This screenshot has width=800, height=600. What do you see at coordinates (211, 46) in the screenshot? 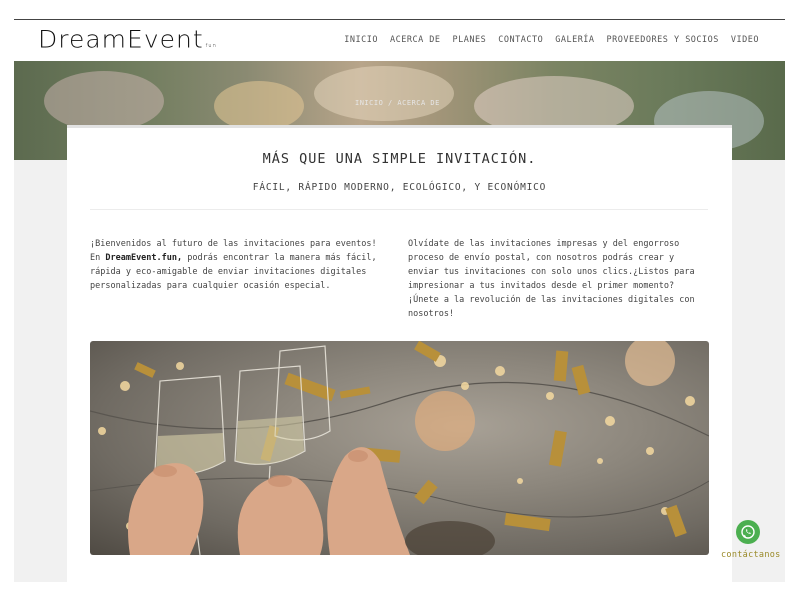
I see `logo-suffix: fun` at bounding box center [211, 46].